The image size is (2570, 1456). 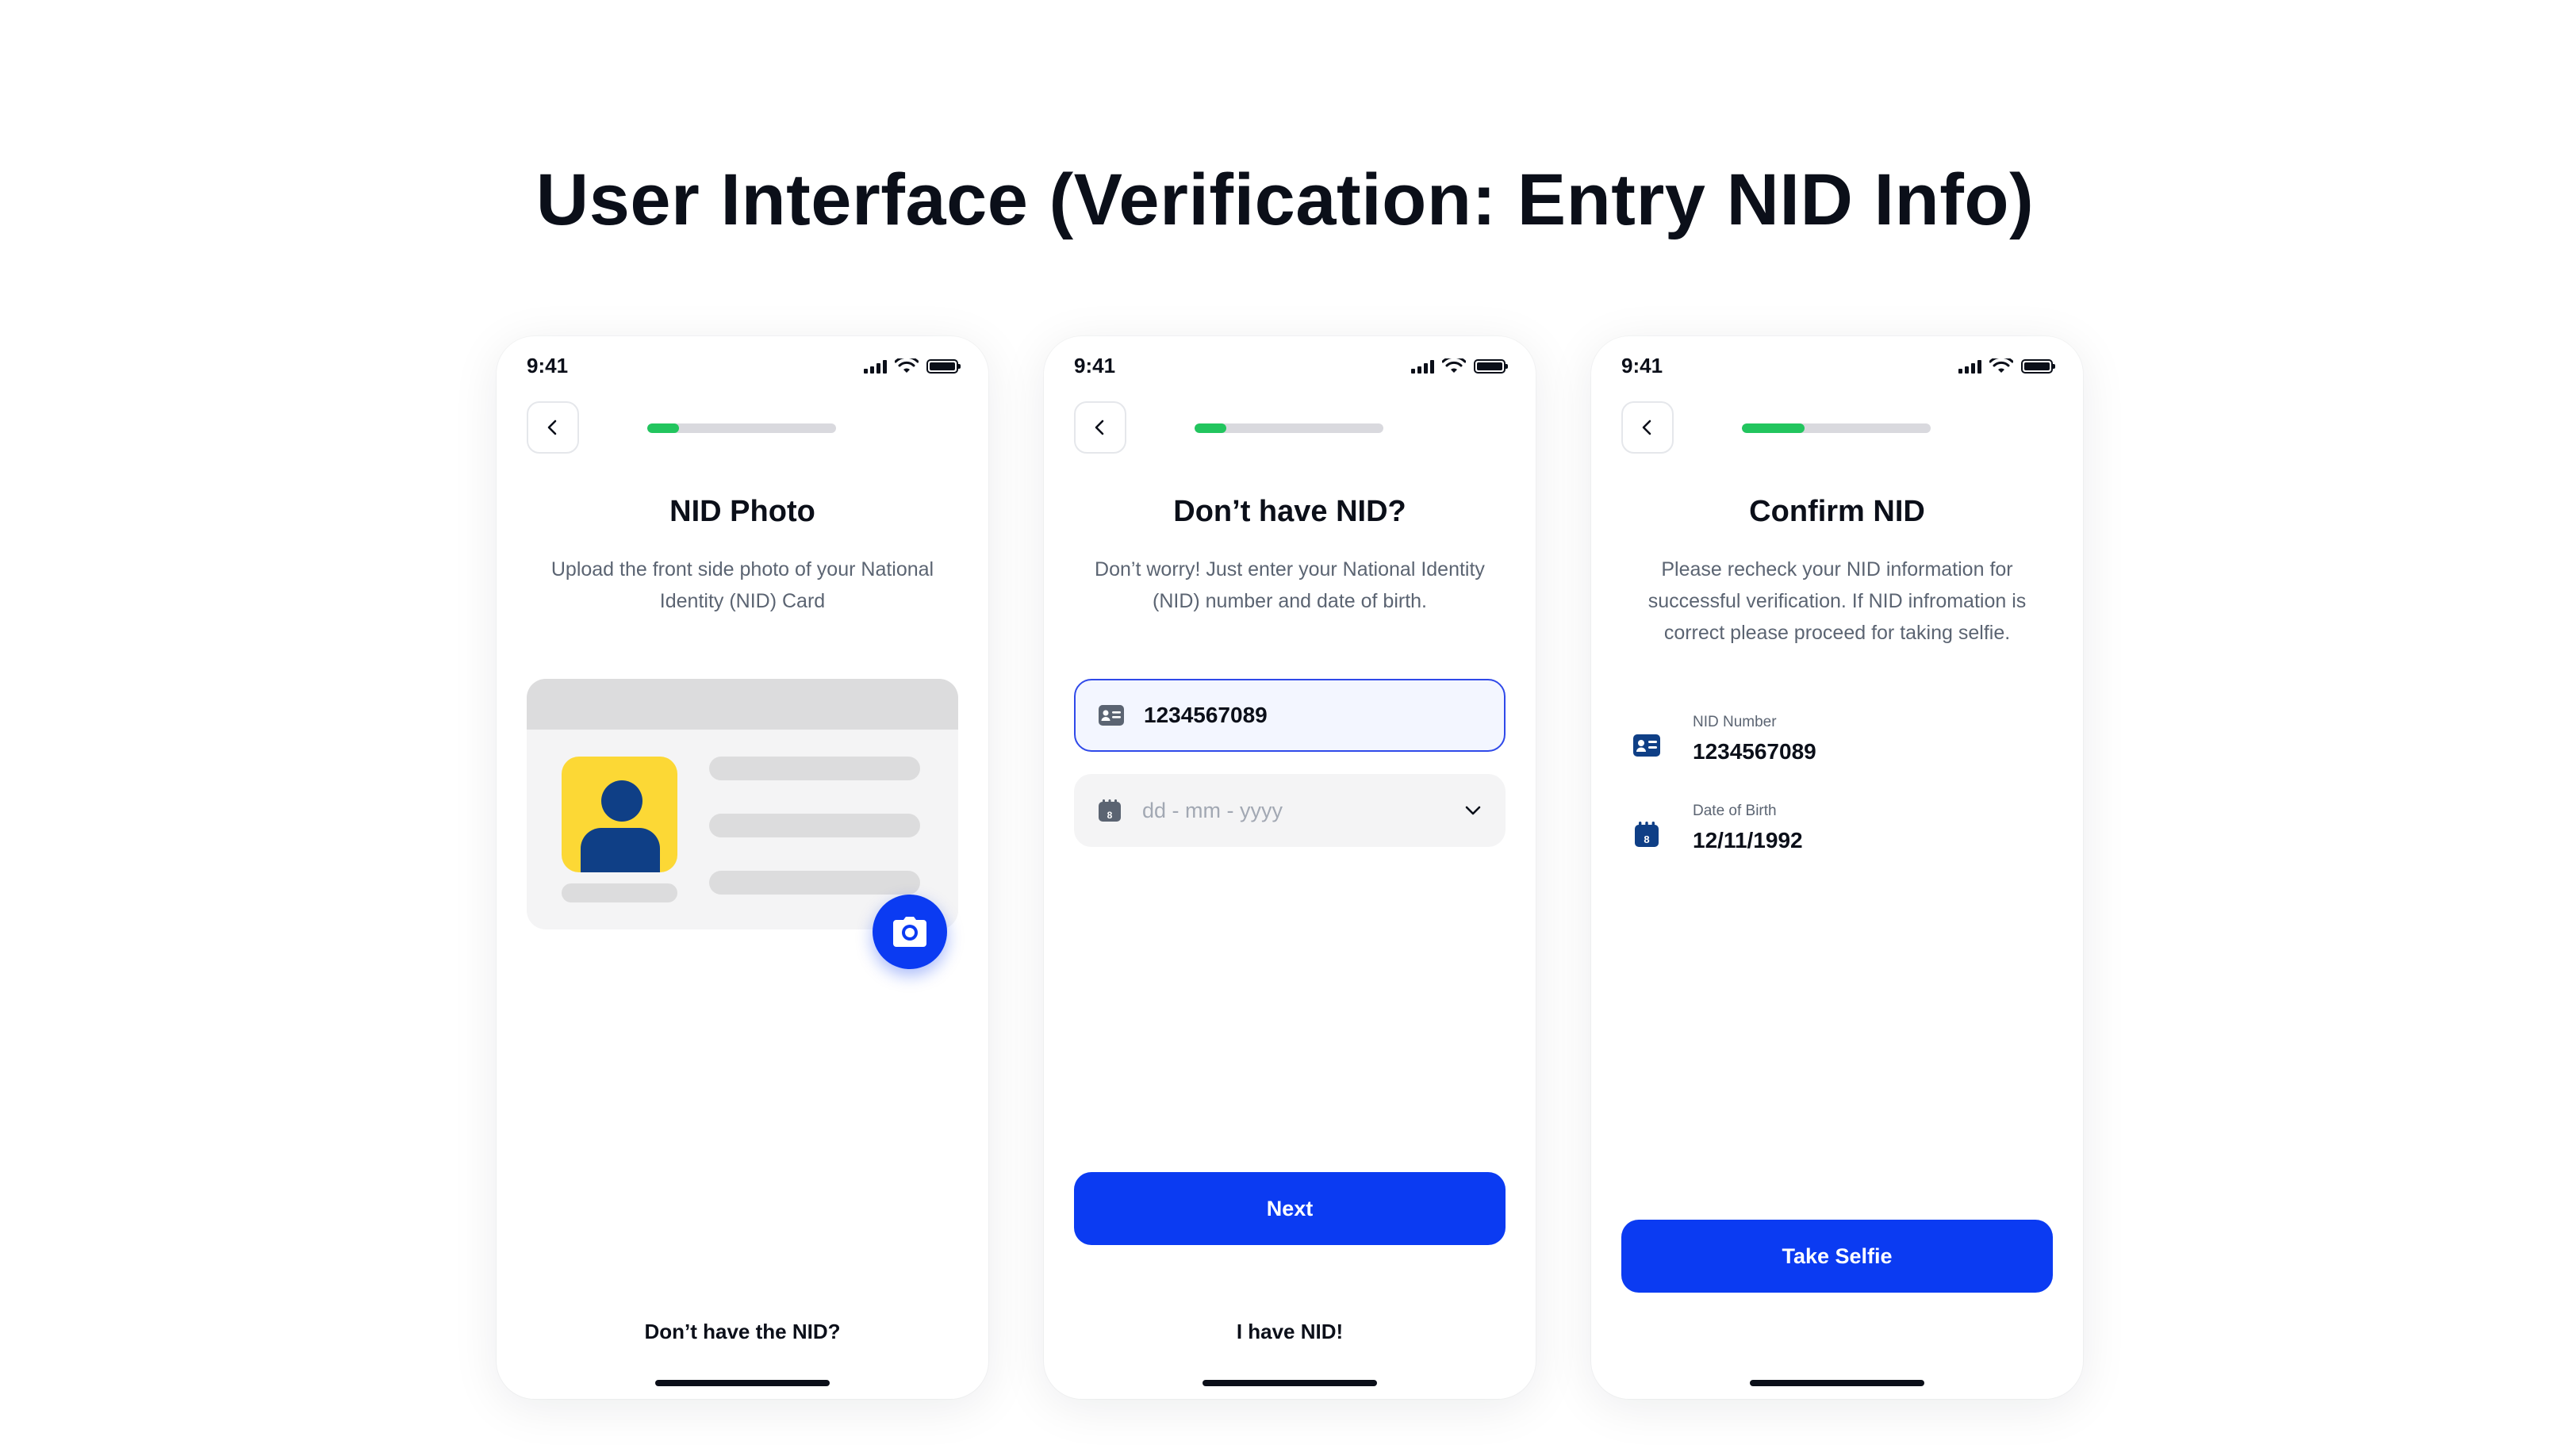 What do you see at coordinates (1290, 715) in the screenshot?
I see `nid-number-input: 1234567089` at bounding box center [1290, 715].